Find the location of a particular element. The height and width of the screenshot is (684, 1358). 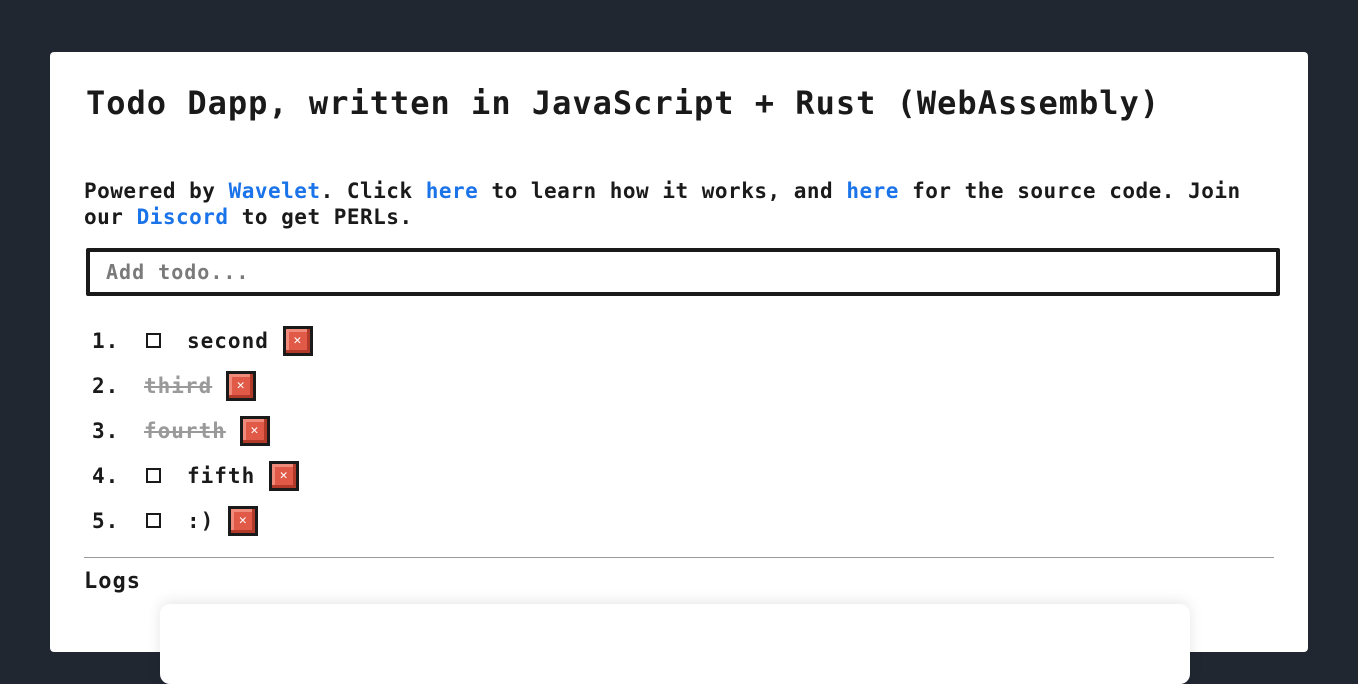

wavelet-link: Wavelet is located at coordinates (275, 191).